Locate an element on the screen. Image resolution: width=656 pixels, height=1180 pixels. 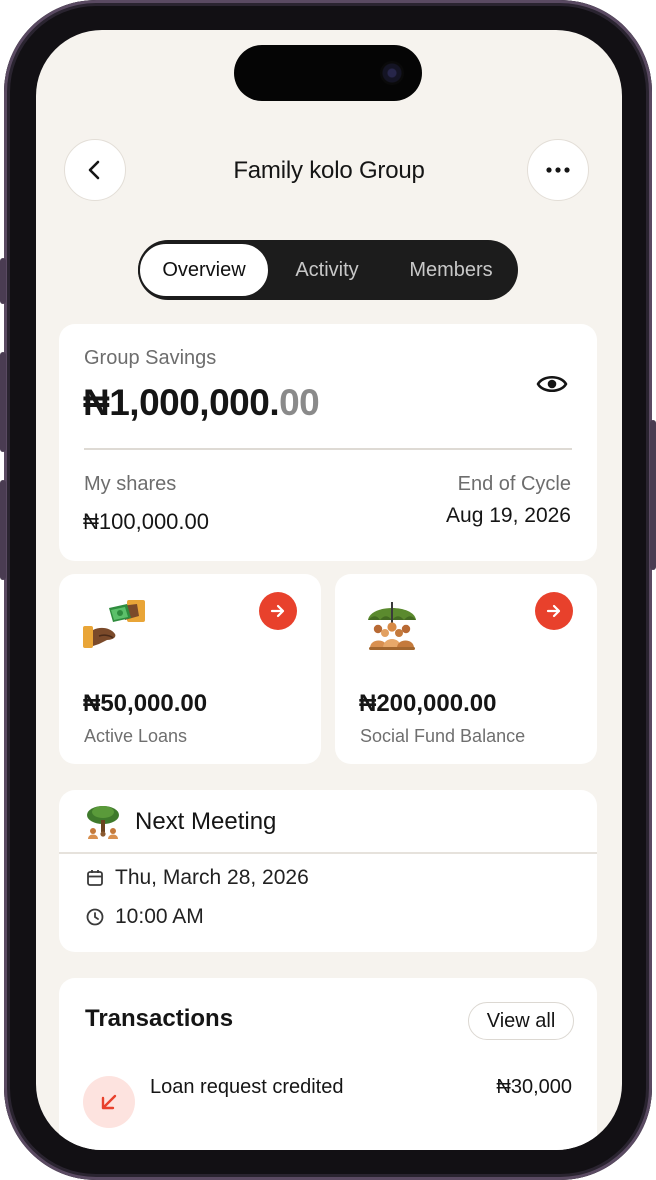
front-camera is located at coordinates (392, 73).